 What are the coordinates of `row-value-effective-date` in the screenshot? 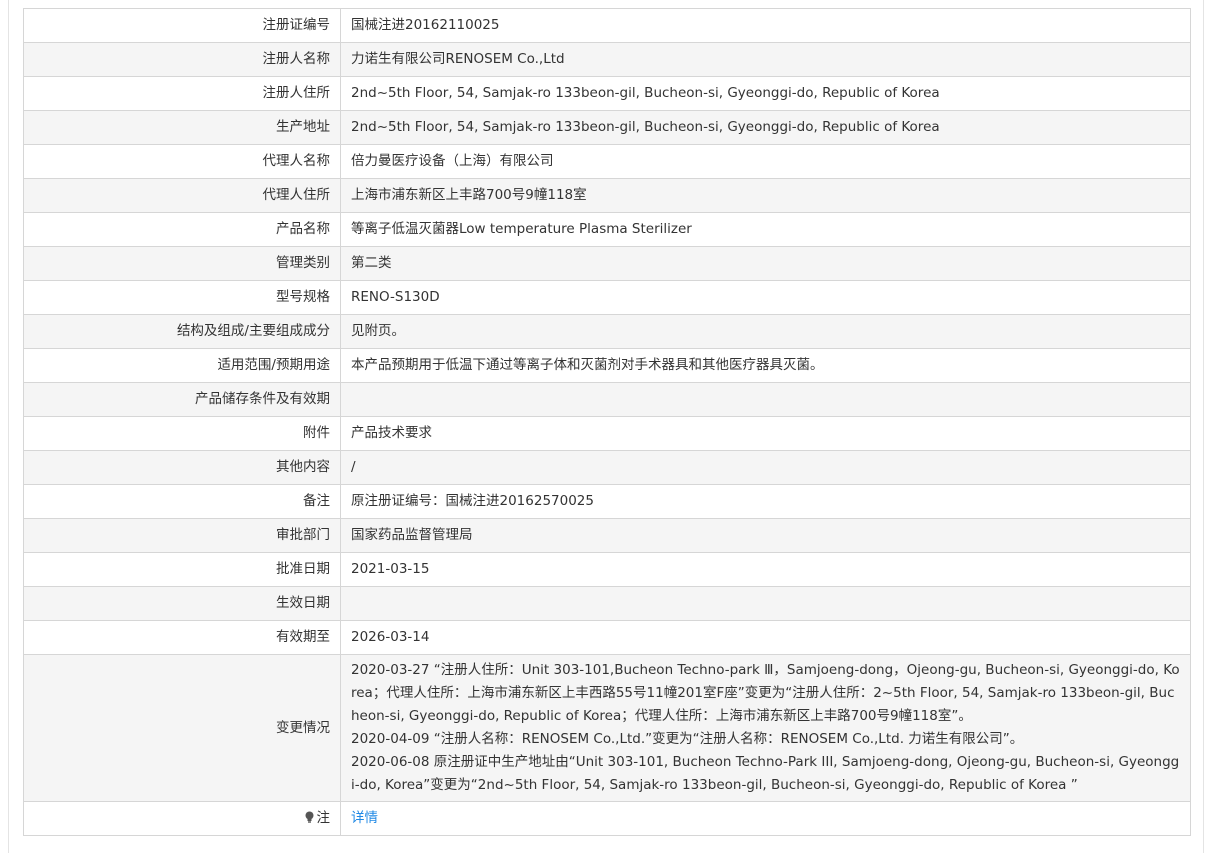 It's located at (765, 603).